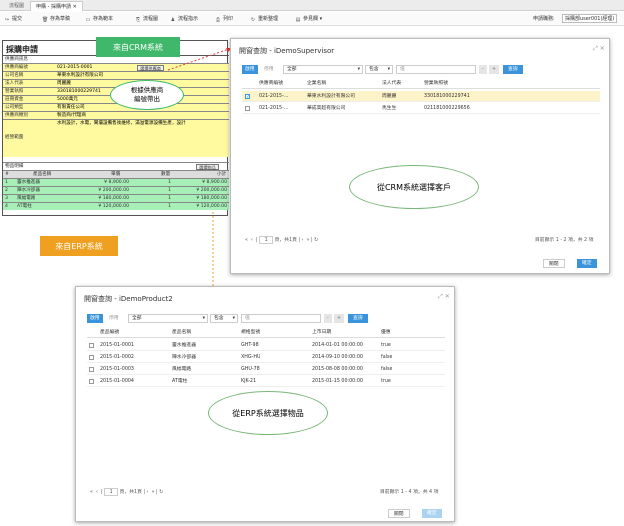 This screenshot has height=526, width=624. What do you see at coordinates (14, 83) in the screenshot?
I see `field-label: 法人代表` at bounding box center [14, 83].